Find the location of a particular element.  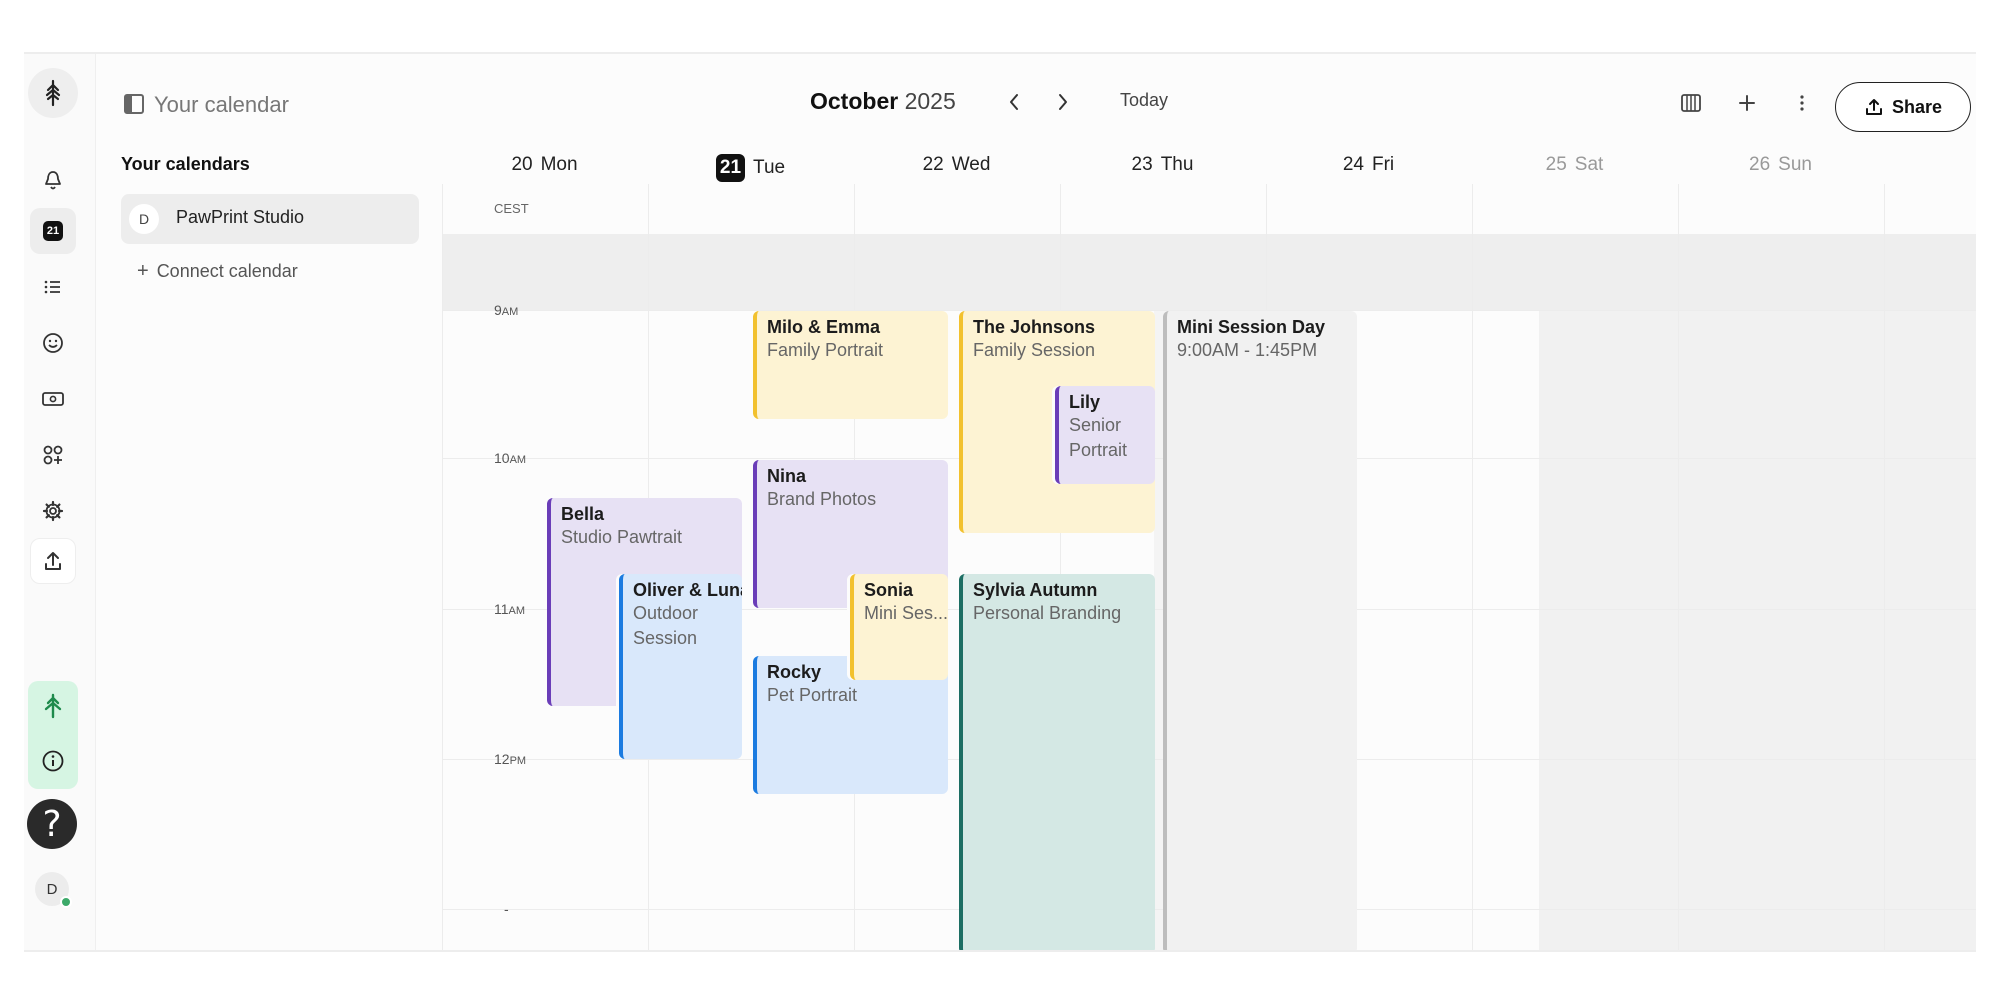

event-title: Lily is located at coordinates (1085, 402).